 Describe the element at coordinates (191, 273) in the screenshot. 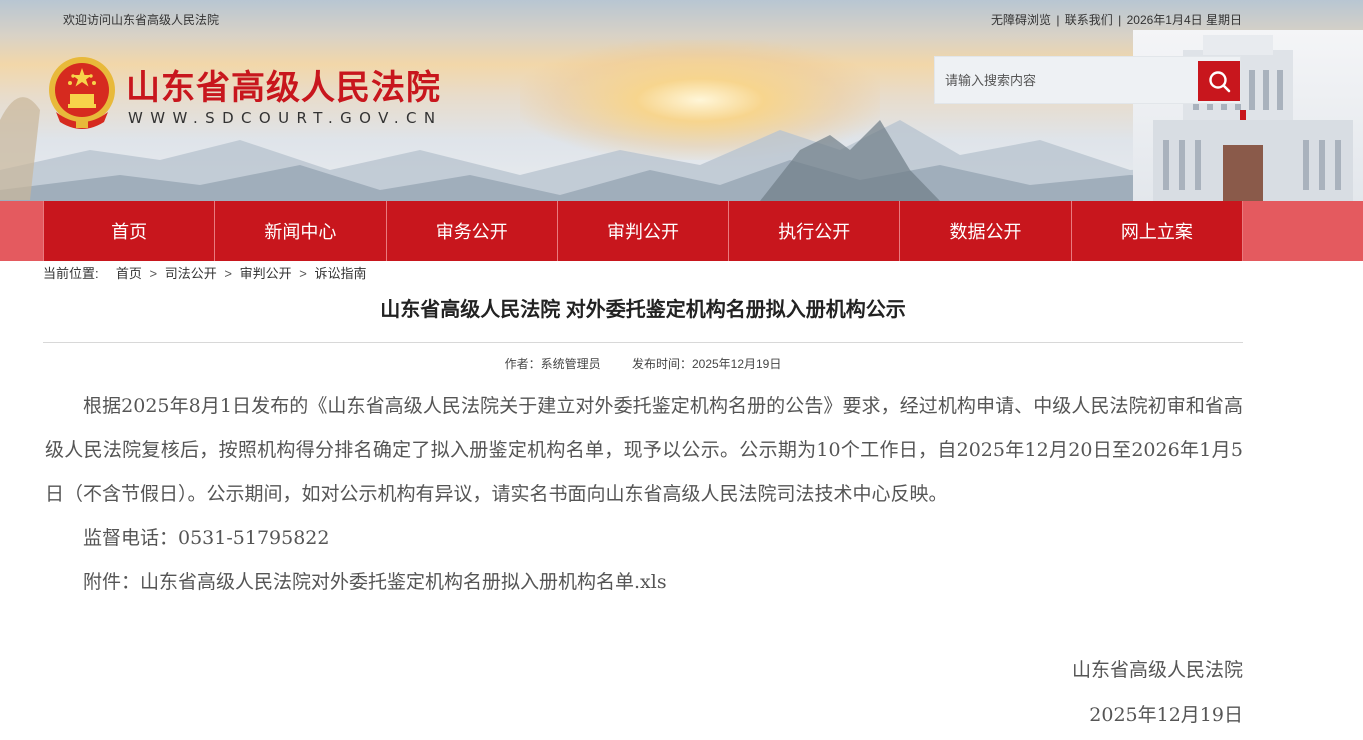

I see `breadcrumb-judicial-disclosure: 司法公开` at that location.